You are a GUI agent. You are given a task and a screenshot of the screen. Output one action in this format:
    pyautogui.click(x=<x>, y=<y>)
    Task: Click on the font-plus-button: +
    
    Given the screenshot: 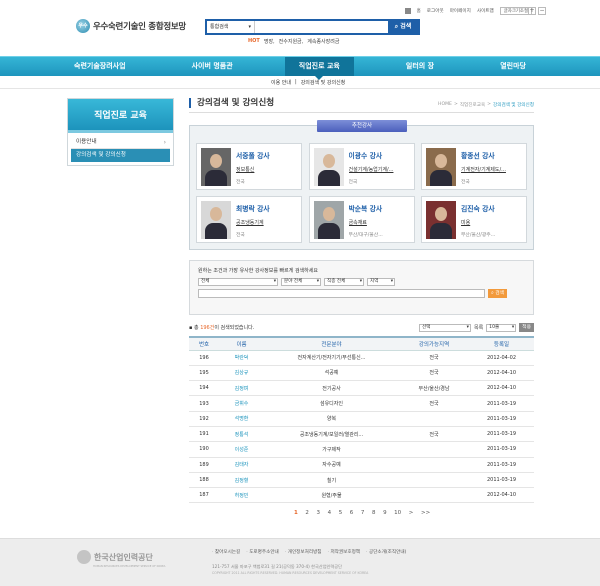 What is the action you would take?
    pyautogui.click(x=532, y=11)
    